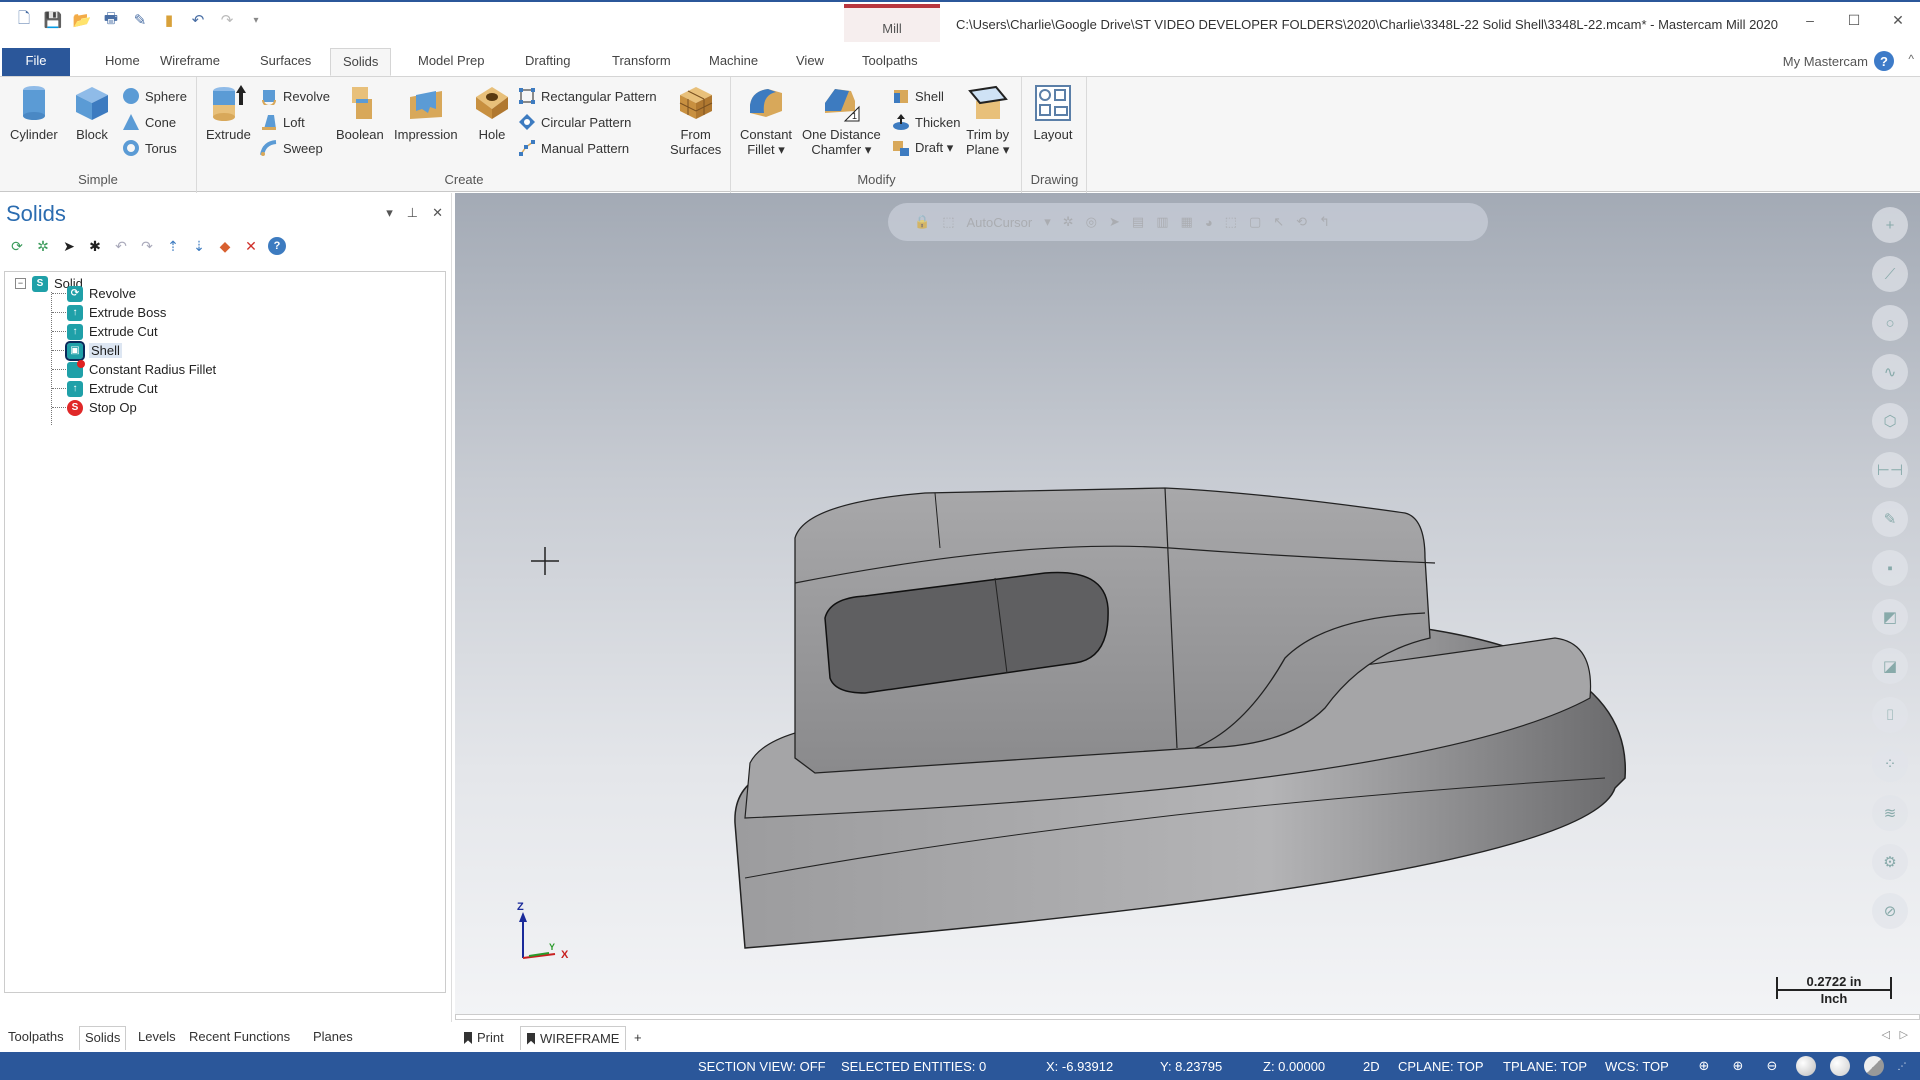 The image size is (1920, 1080). Describe the element at coordinates (1890, 470) in the screenshot. I see `dimension-icon: ⊢⊣` at that location.